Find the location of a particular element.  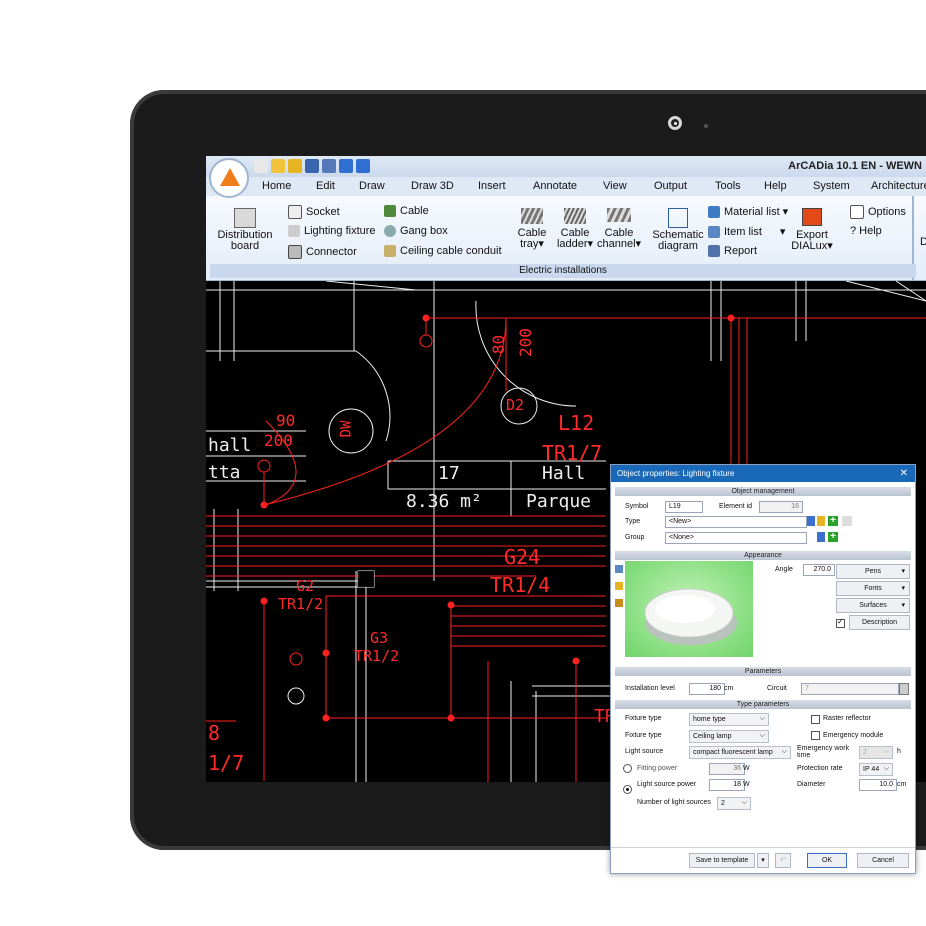

view-3d-icon is located at coordinates (619, 569).